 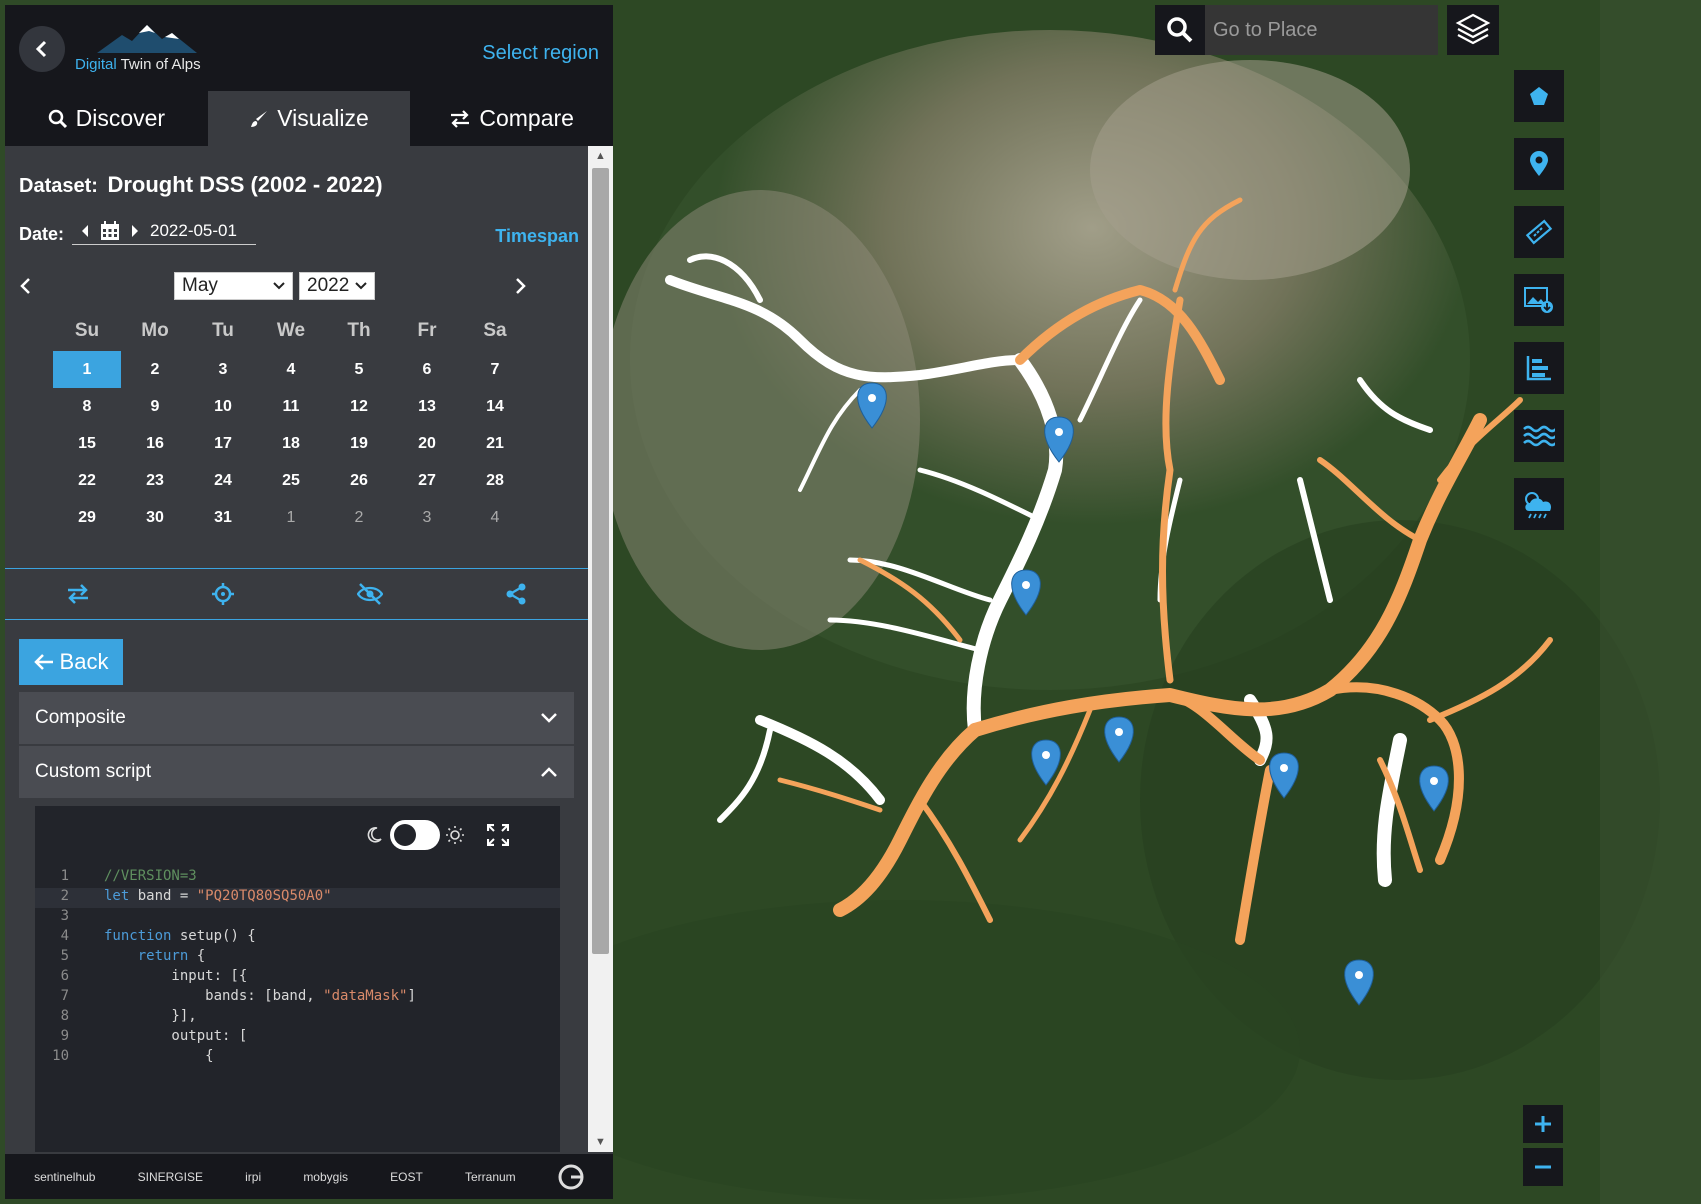 What do you see at coordinates (495, 517) in the screenshot?
I see `calendar-day-other-month: 4` at bounding box center [495, 517].